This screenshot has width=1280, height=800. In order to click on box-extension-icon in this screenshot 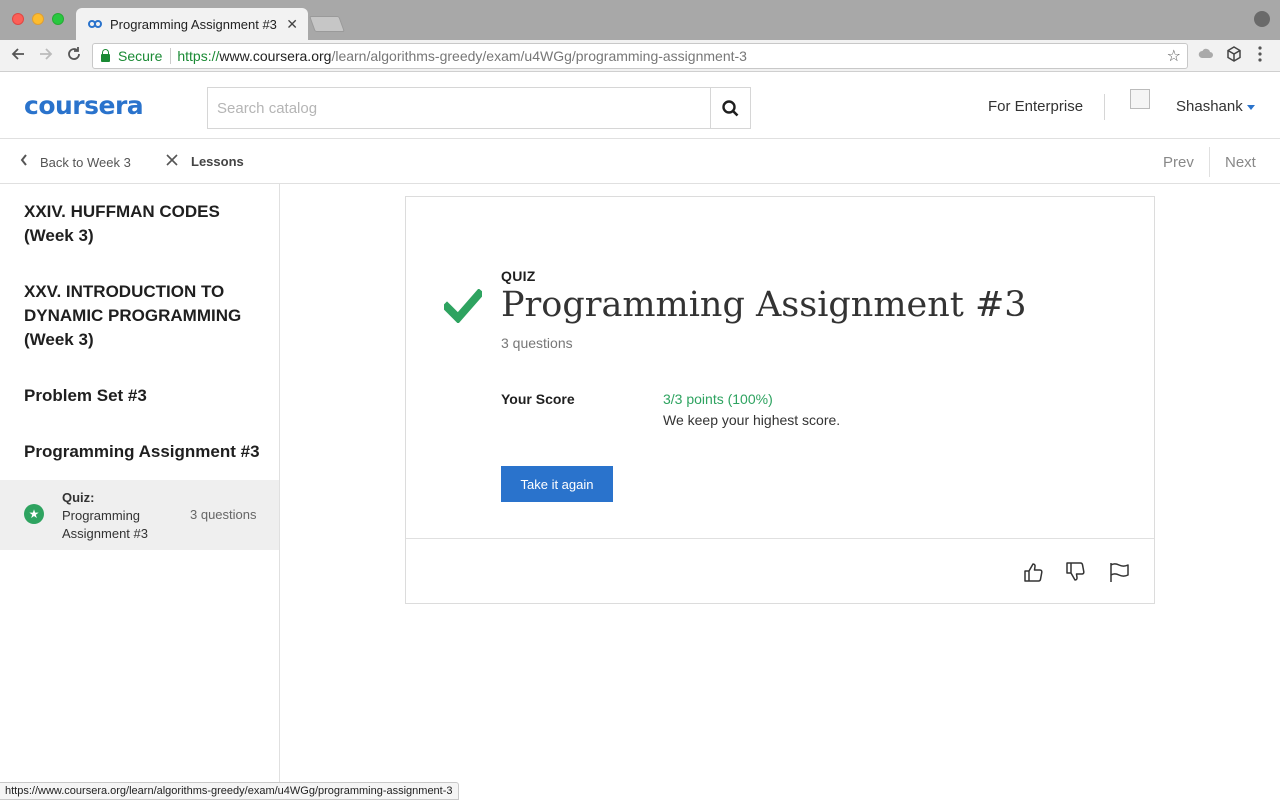, I will do `click(1234, 55)`.